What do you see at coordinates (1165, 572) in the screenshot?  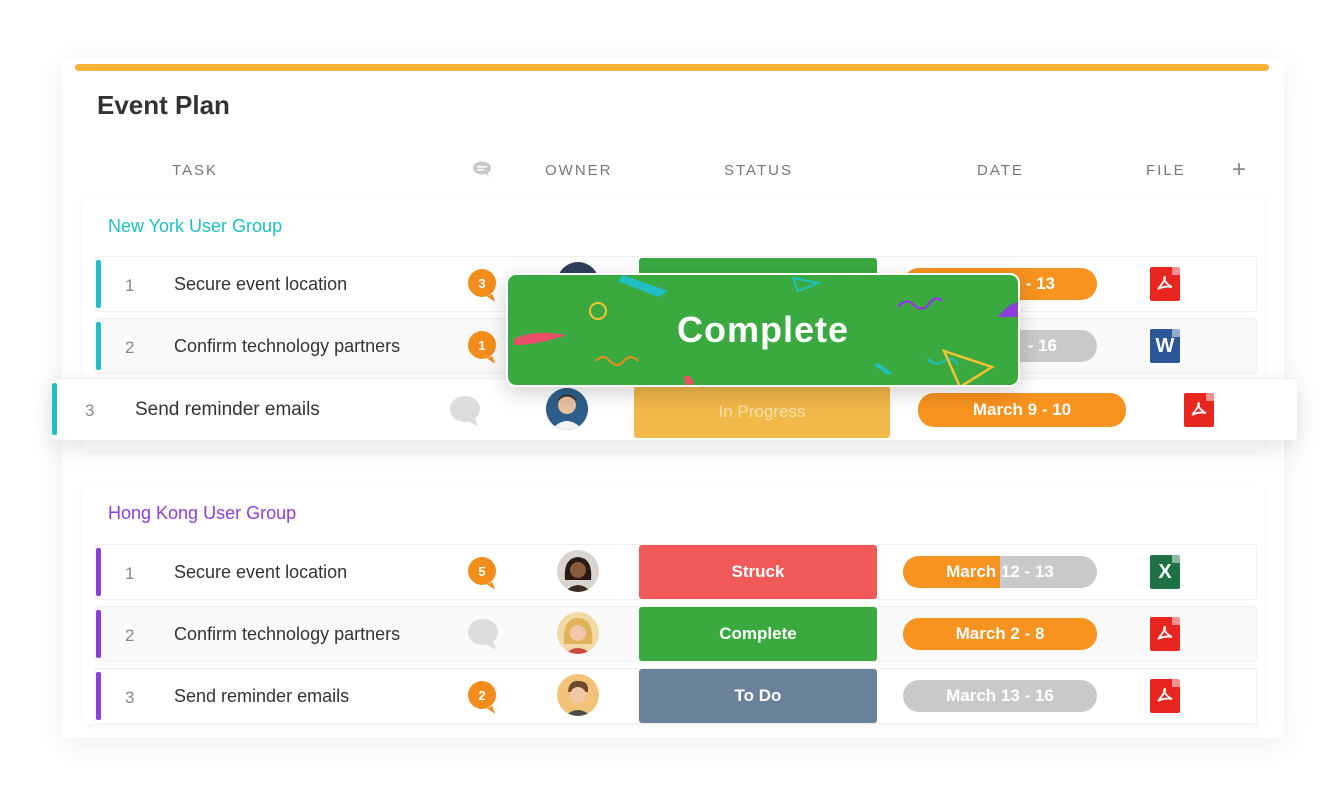 I see `excel-file-icon: X` at bounding box center [1165, 572].